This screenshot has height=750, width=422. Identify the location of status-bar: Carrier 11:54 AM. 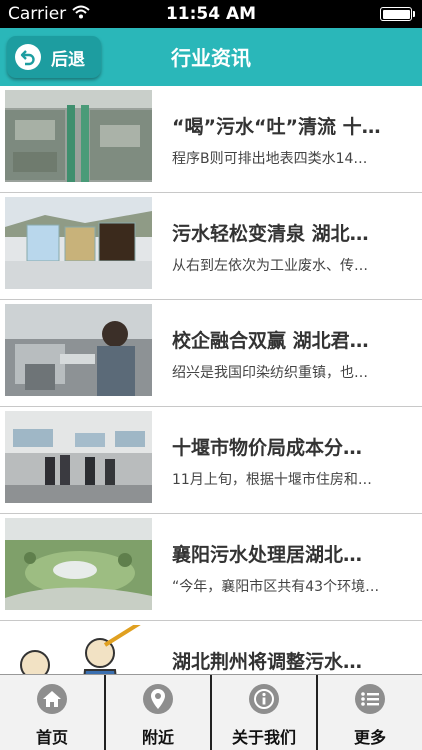
(211, 14).